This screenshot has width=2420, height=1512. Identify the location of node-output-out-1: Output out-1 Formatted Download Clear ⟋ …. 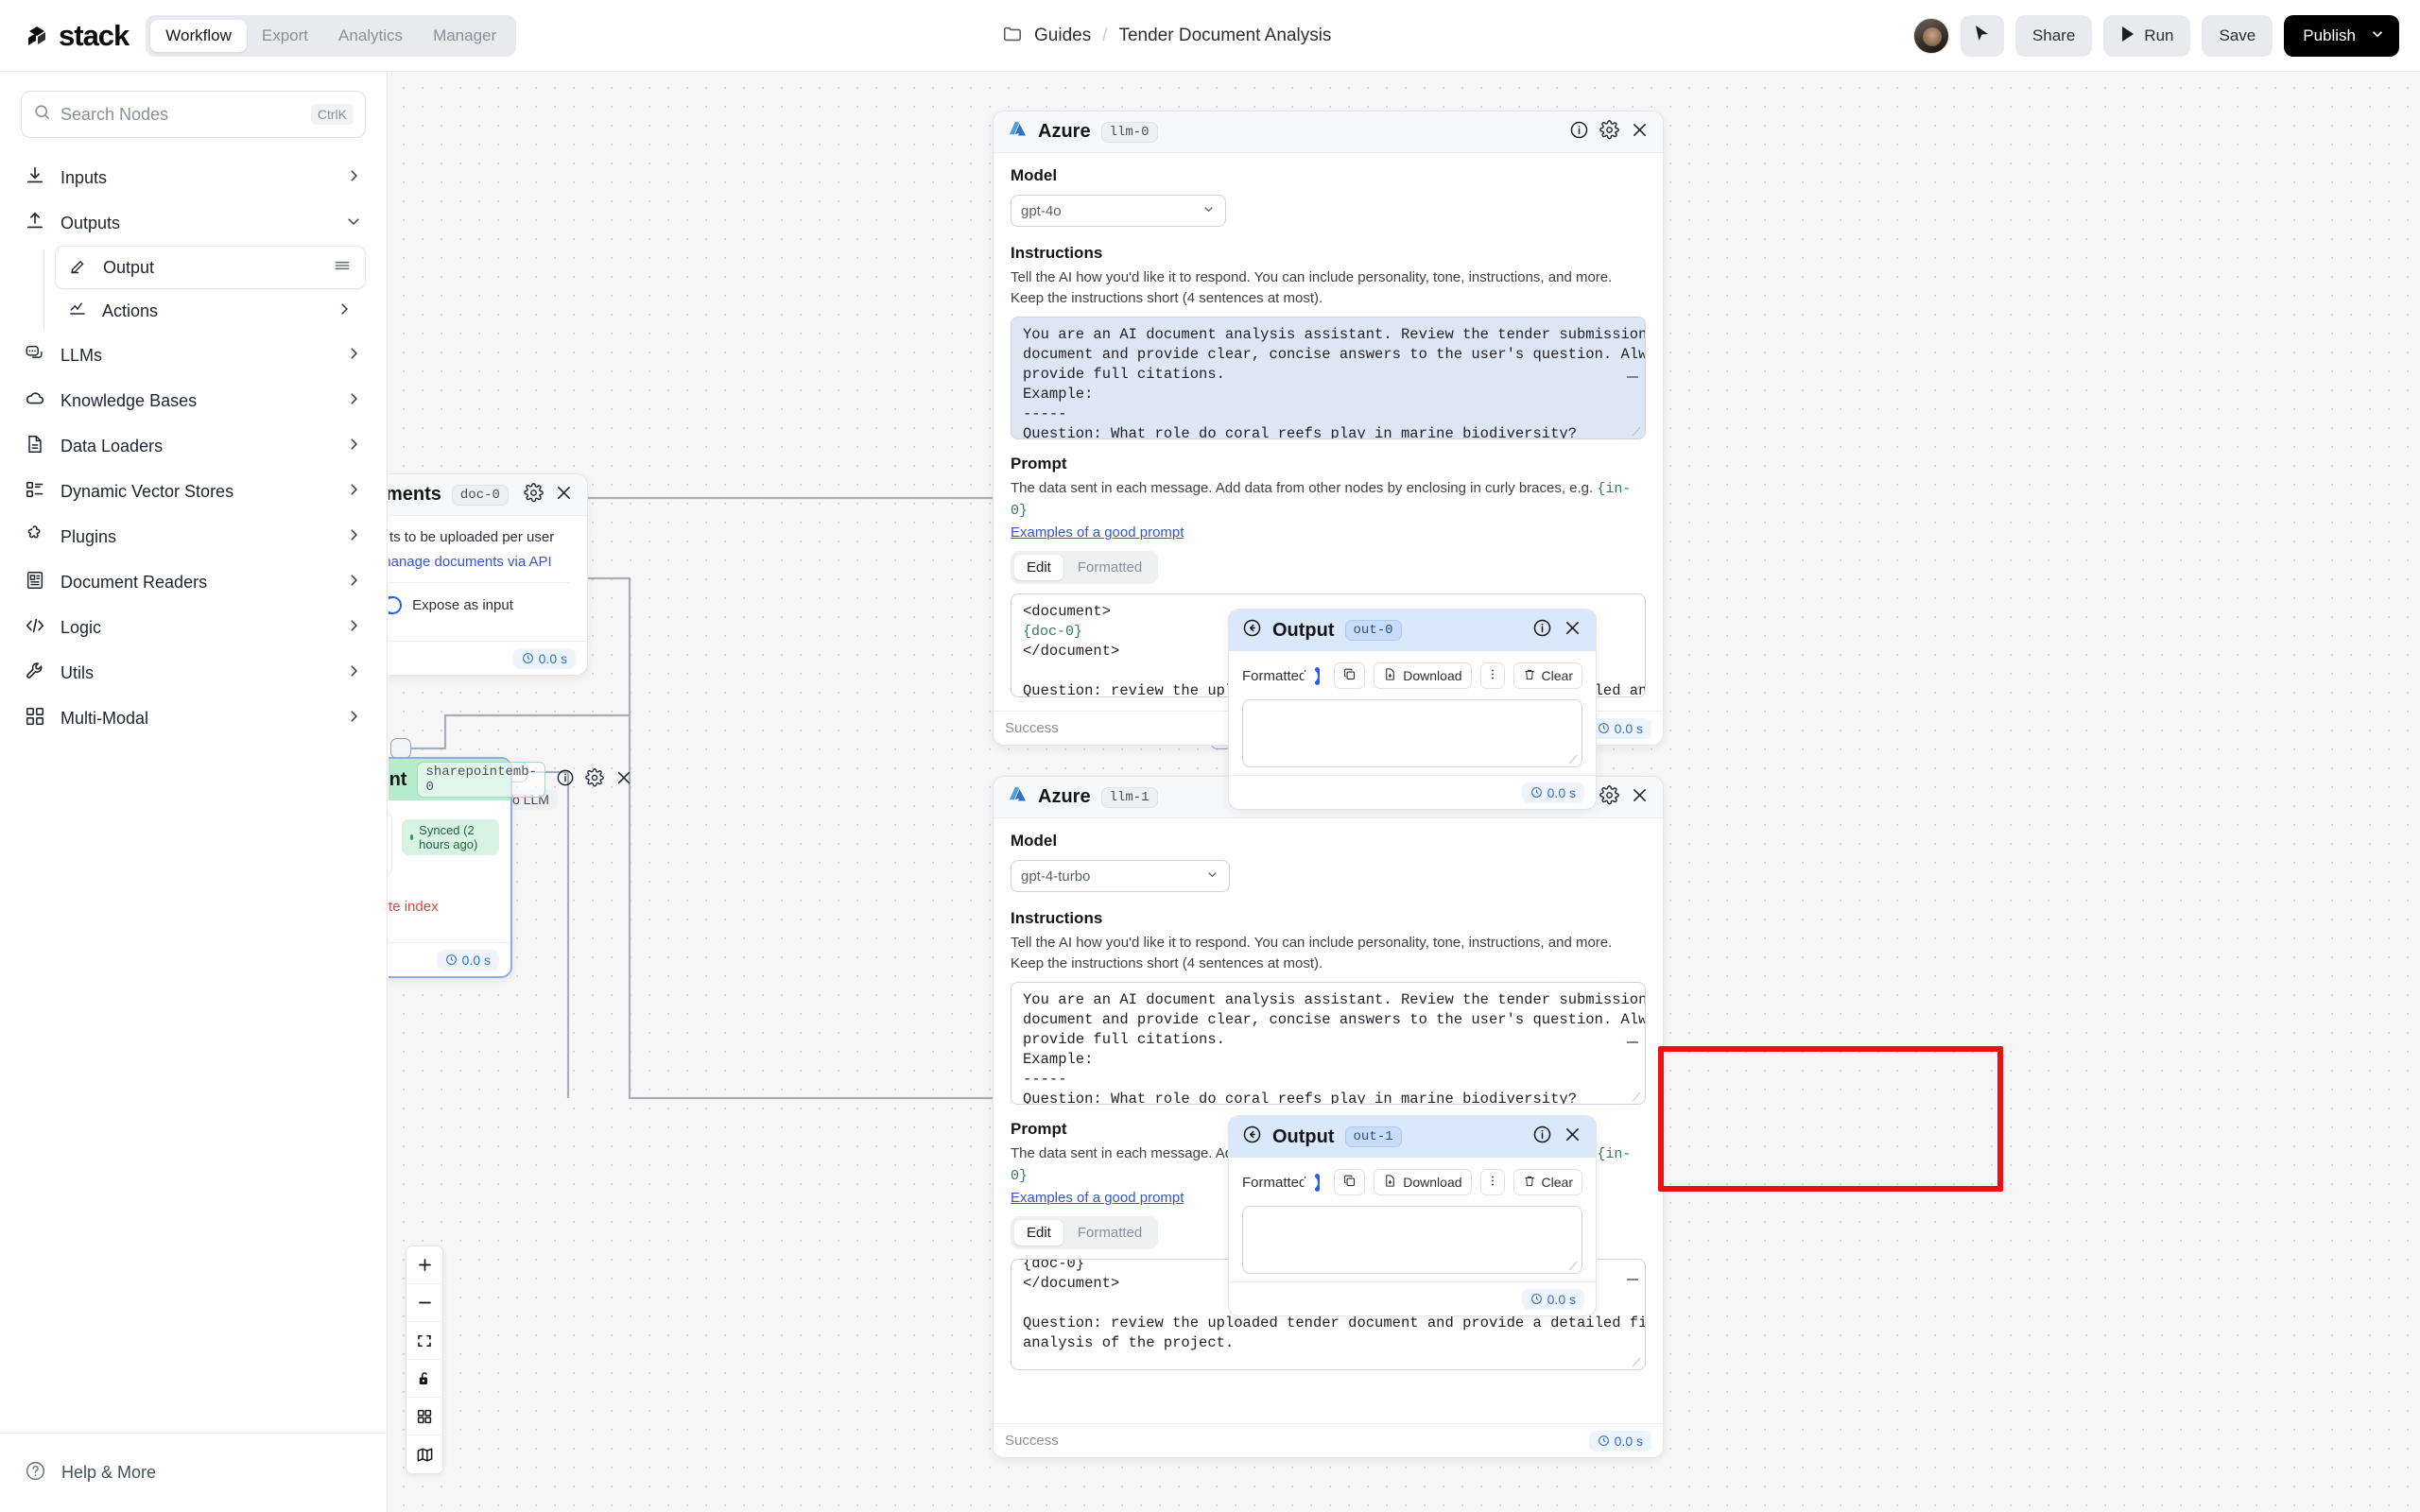
(1412, 1215).